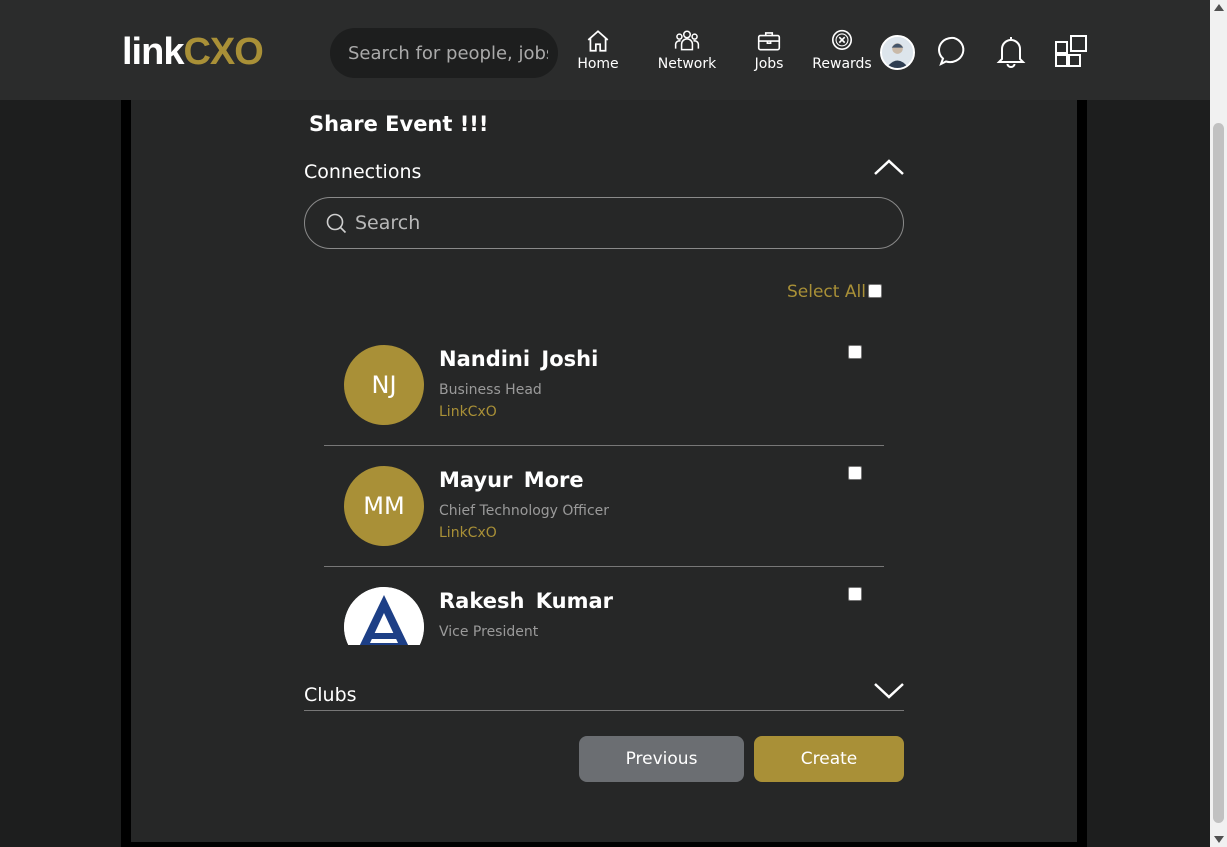 Image resolution: width=1227 pixels, height=847 pixels. Describe the element at coordinates (448, 53) in the screenshot. I see `global-search-input` at that location.